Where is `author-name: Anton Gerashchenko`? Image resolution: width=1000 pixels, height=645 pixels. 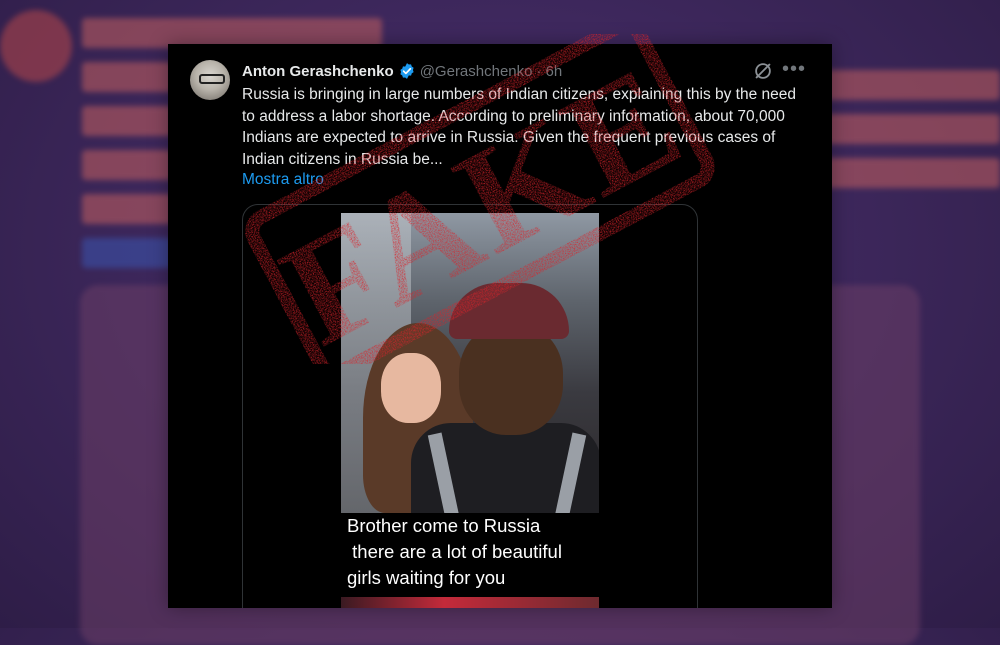 author-name: Anton Gerashchenko is located at coordinates (318, 71).